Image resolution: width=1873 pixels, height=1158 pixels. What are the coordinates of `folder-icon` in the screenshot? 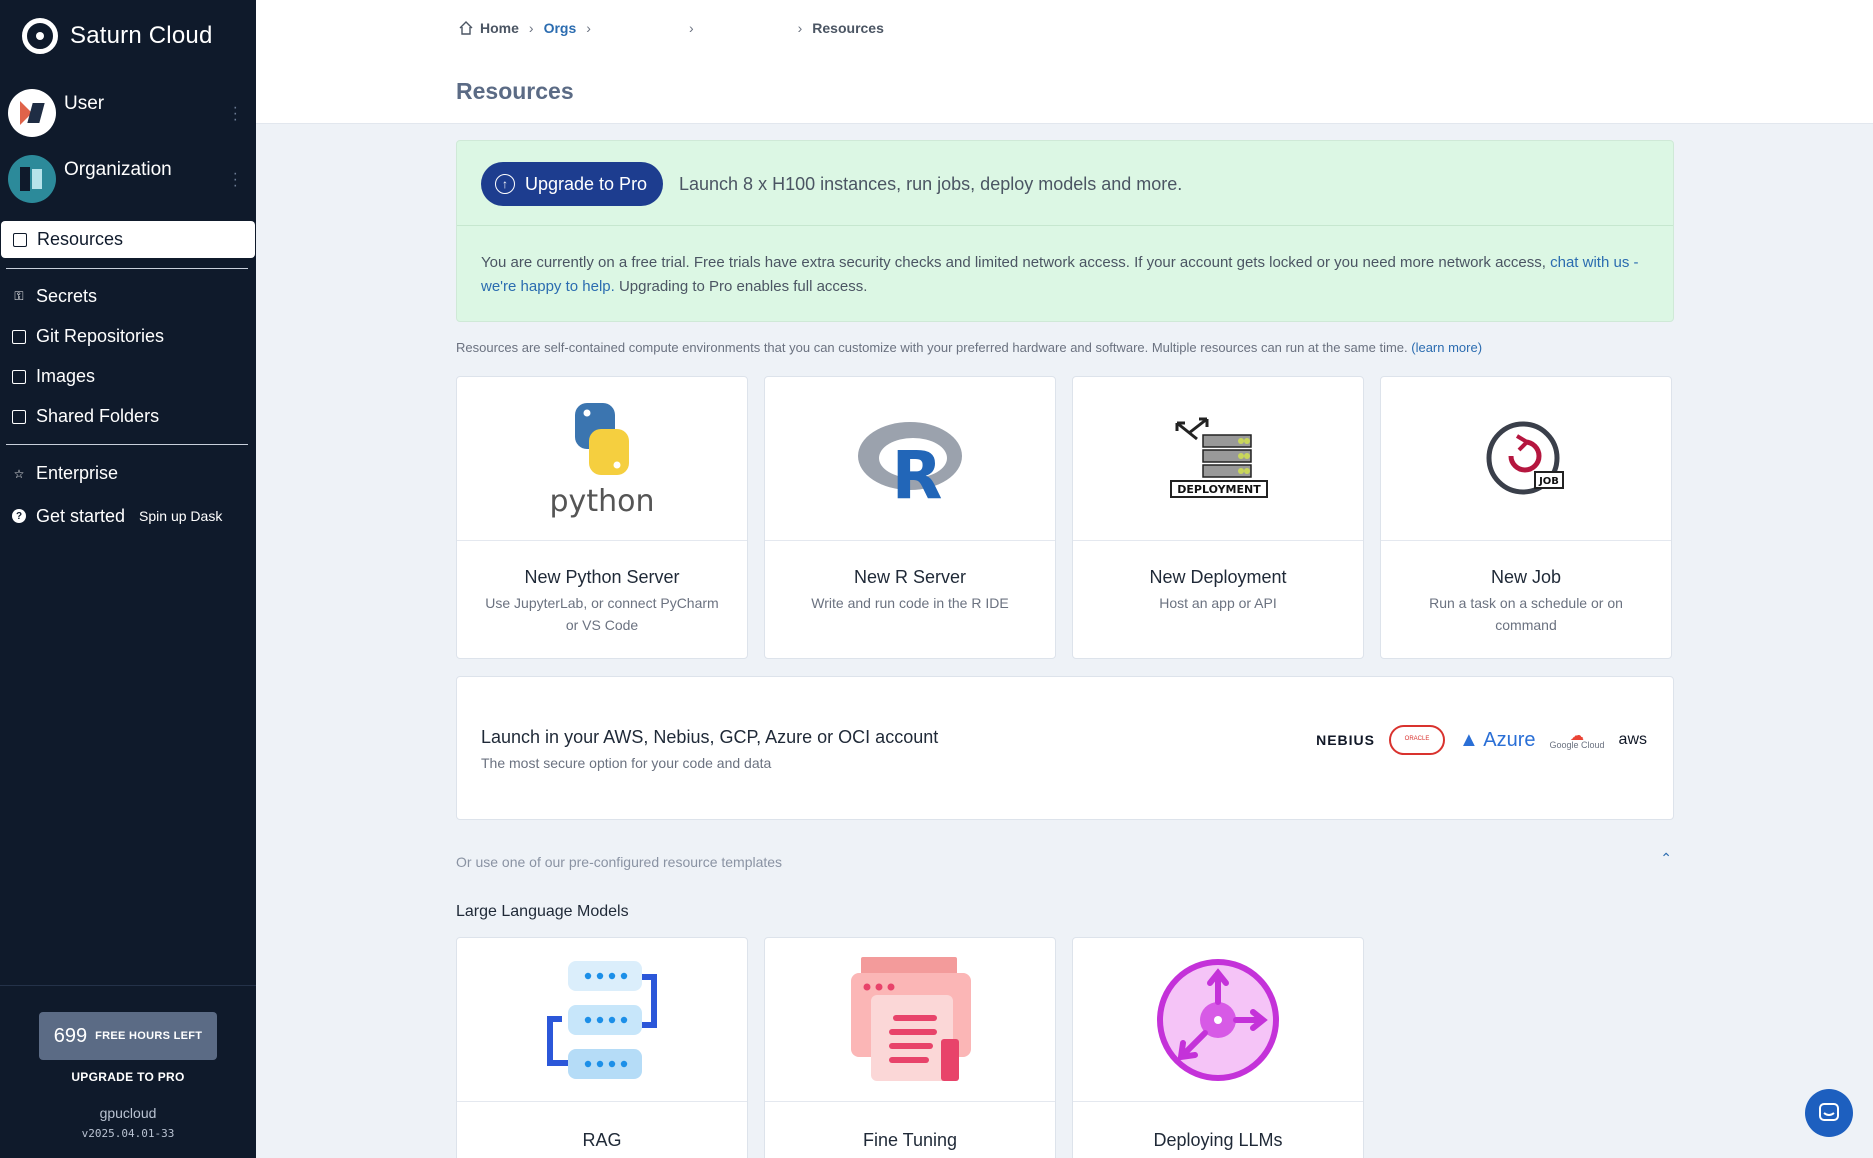 It's located at (19, 416).